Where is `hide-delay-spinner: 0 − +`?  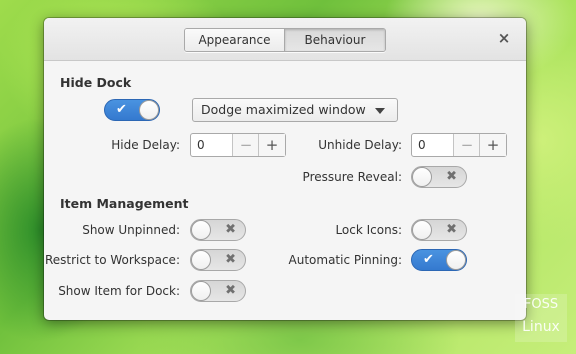
hide-delay-spinner: 0 − + is located at coordinates (238, 145).